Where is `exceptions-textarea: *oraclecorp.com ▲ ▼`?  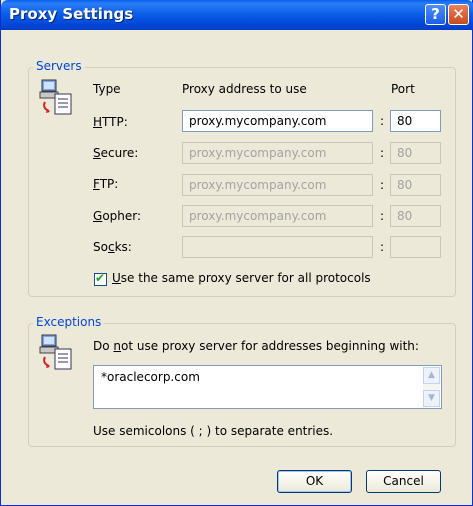
exceptions-textarea: *oraclecorp.com ▲ ▼ is located at coordinates (267, 387).